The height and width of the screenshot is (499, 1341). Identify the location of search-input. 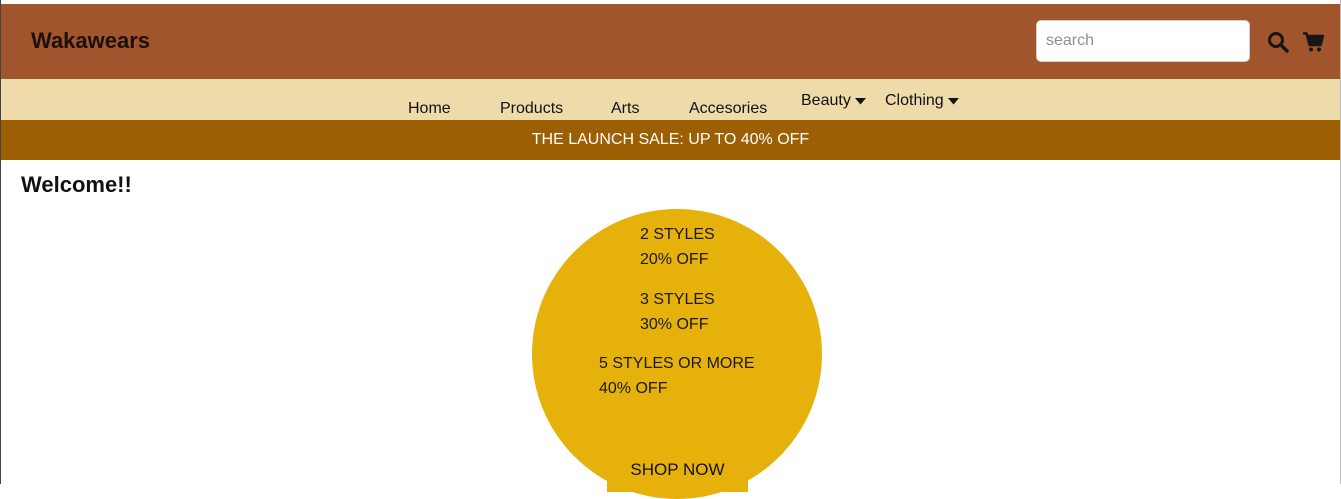
(1143, 41).